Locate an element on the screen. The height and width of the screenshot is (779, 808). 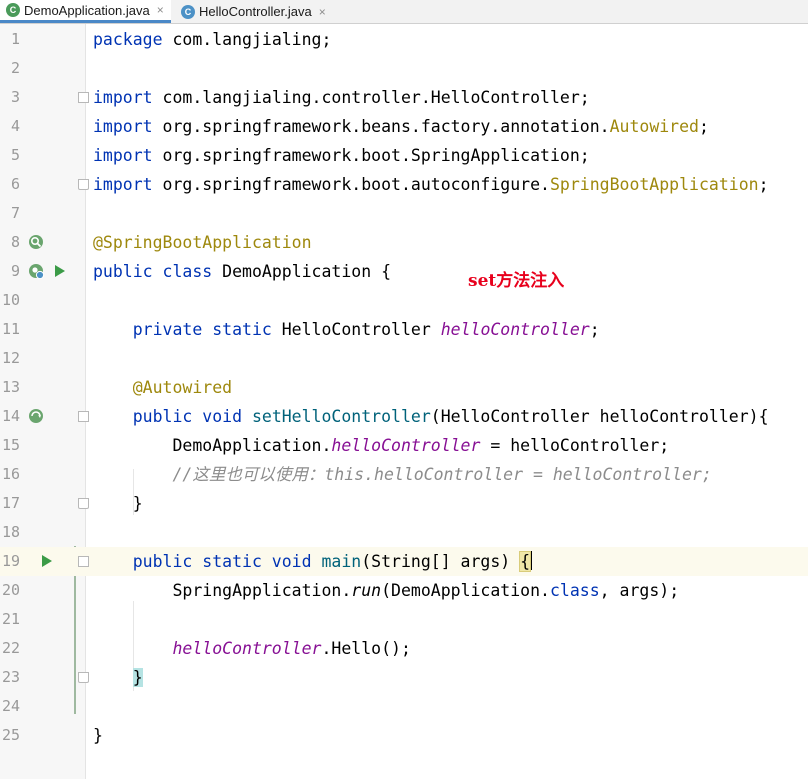
code-line: 12 is located at coordinates (404, 358).